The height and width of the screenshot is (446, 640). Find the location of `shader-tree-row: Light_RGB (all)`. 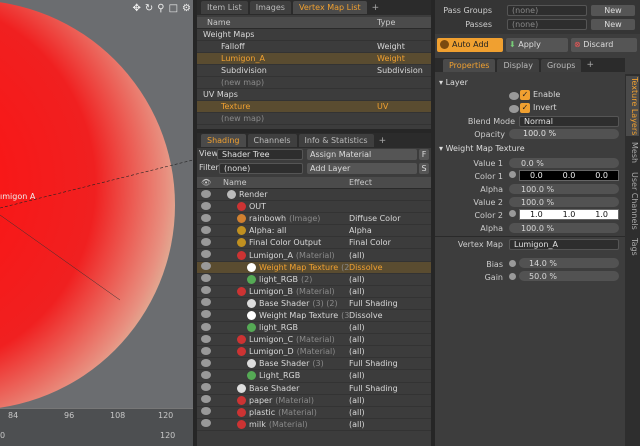

shader-tree-row: Light_RGB (all) is located at coordinates (314, 376).